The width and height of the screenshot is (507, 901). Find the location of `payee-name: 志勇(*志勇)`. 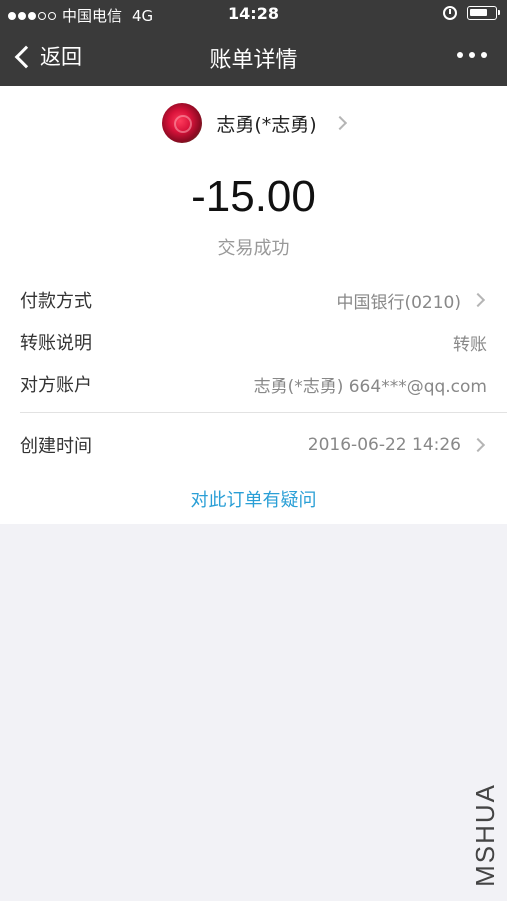

payee-name: 志勇(*志勇) is located at coordinates (266, 124).